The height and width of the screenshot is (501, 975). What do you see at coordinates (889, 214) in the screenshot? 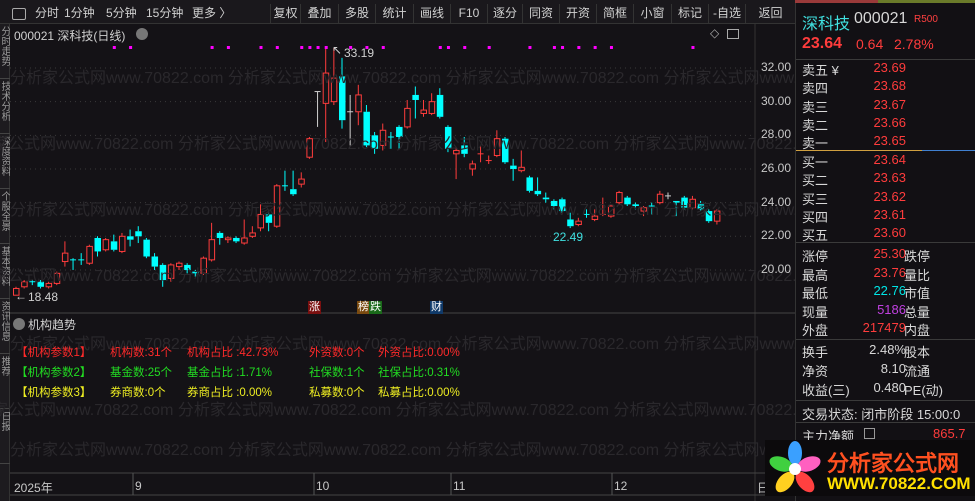
I see `bid-price: 23.61` at bounding box center [889, 214].